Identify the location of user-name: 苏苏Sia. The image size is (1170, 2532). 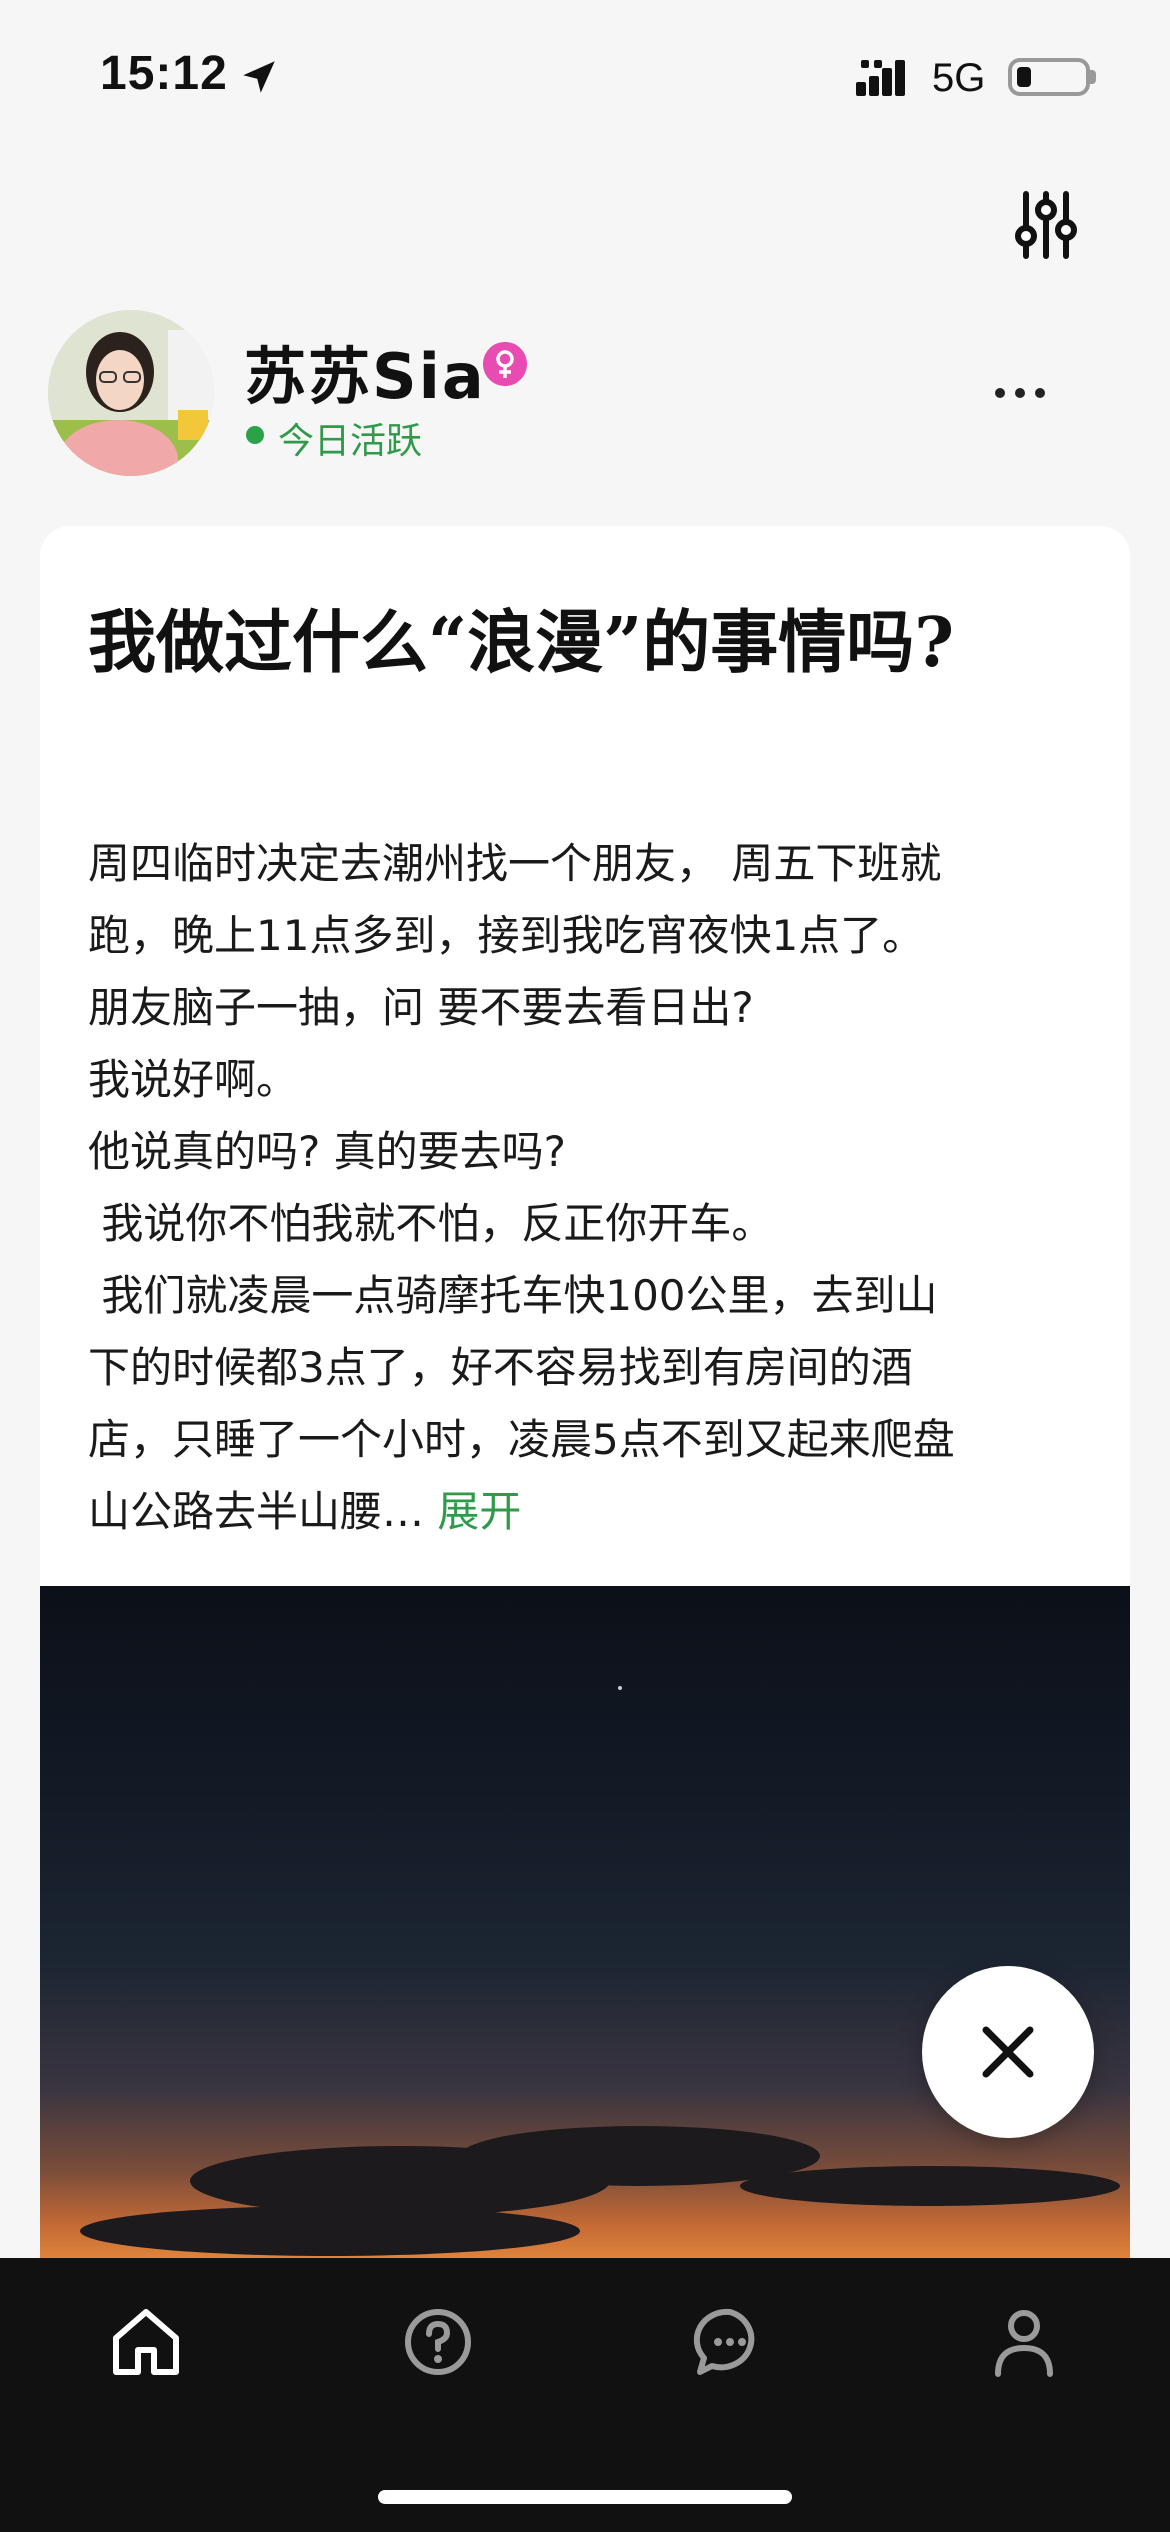
(365, 371).